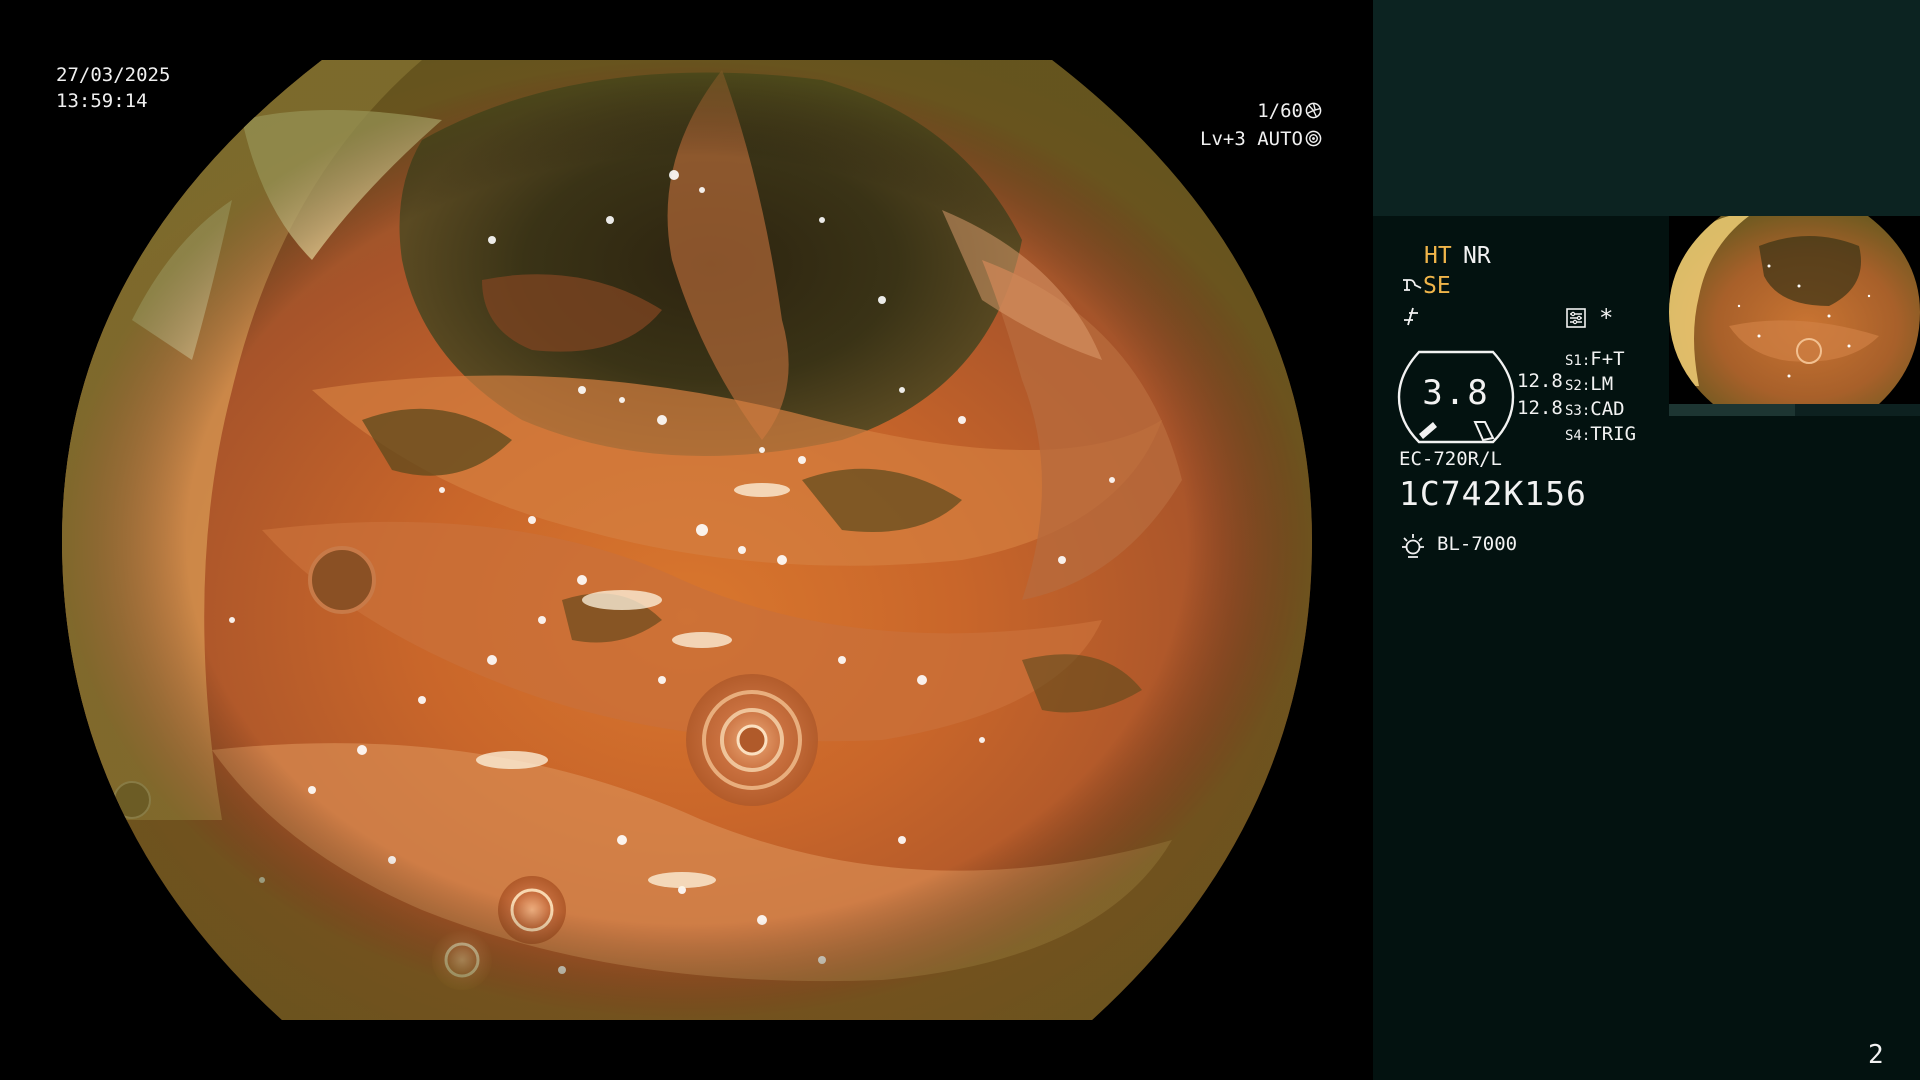  Describe the element at coordinates (1280, 111) in the screenshot. I see `shutter-speed: 1/60` at that location.